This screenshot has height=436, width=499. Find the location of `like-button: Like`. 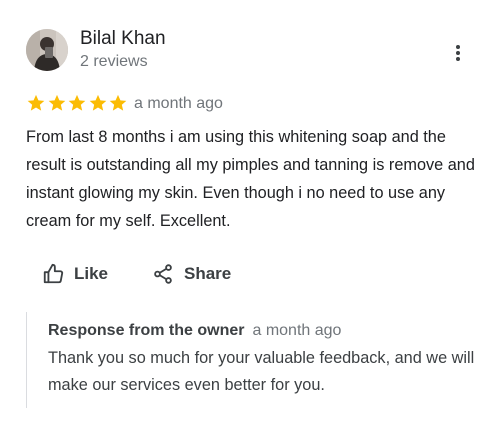

like-button: Like is located at coordinates (75, 274).